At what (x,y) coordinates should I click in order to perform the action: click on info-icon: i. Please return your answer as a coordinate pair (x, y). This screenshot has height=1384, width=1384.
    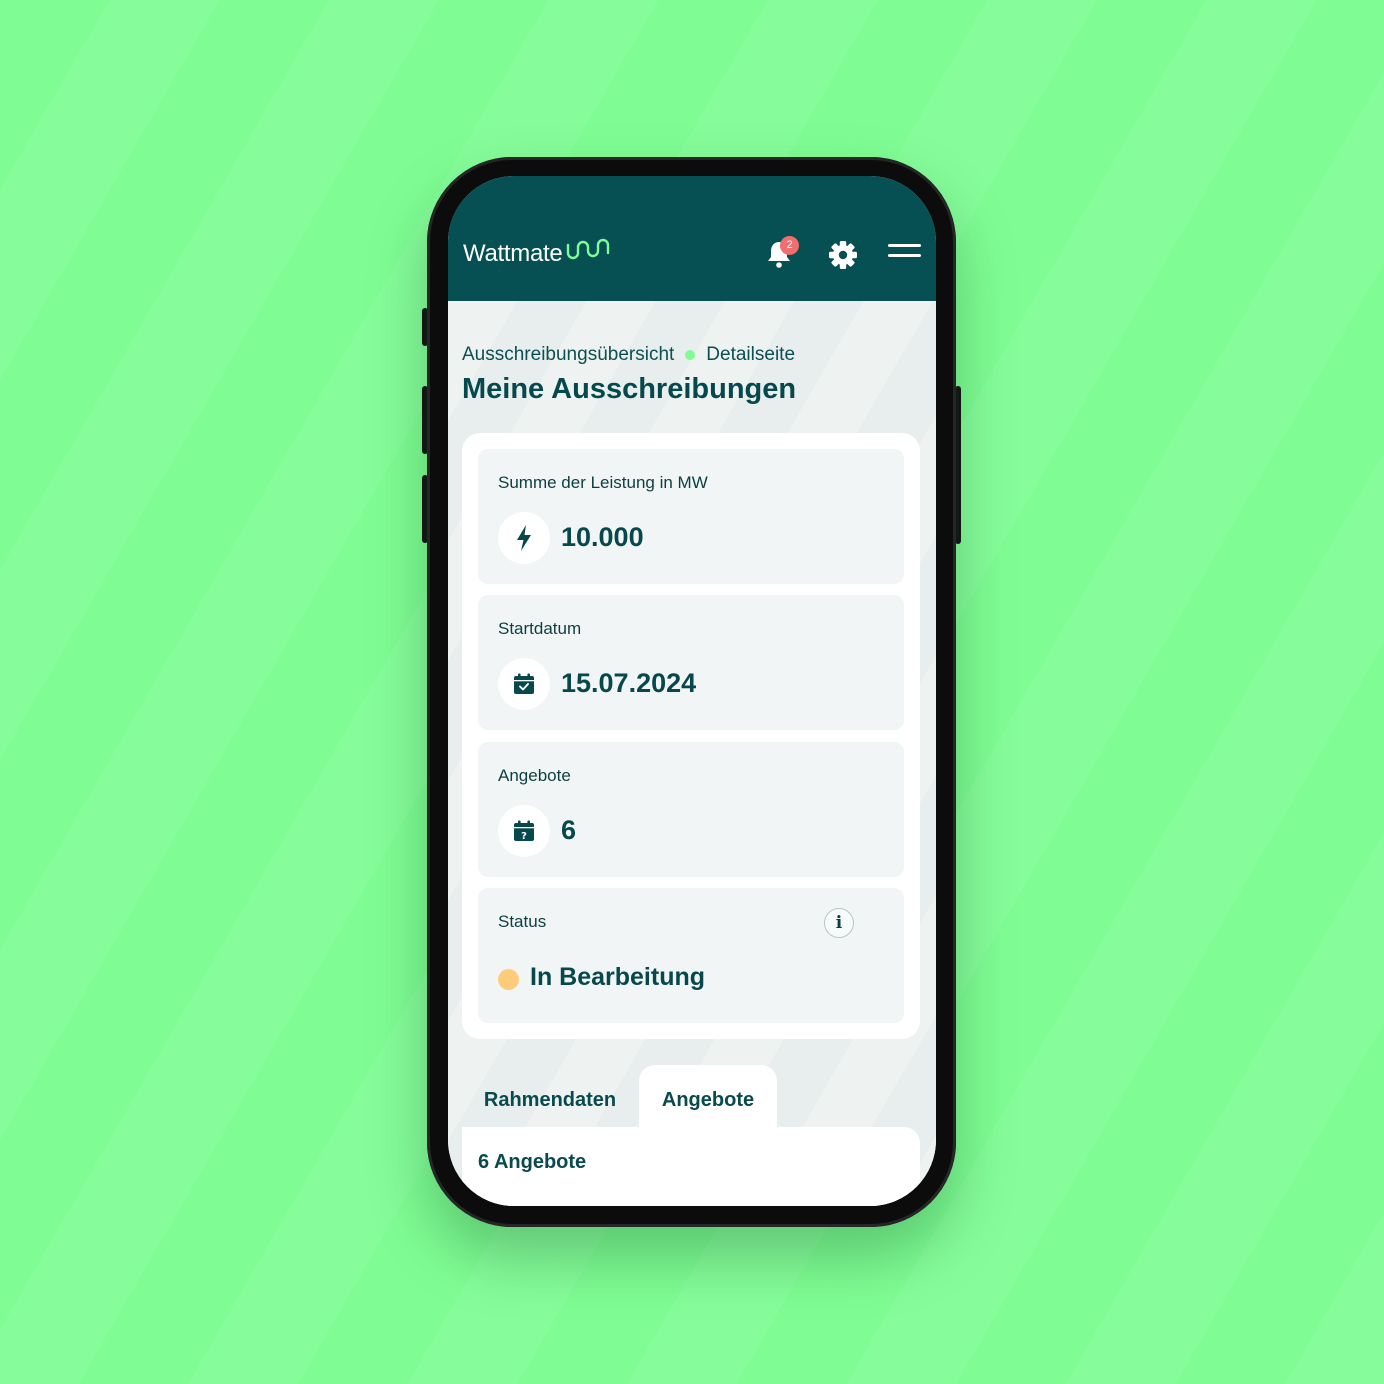
    Looking at the image, I should click on (839, 923).